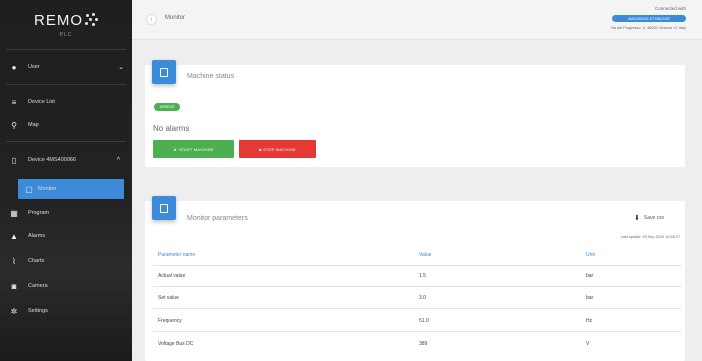  Describe the element at coordinates (66, 125) in the screenshot. I see `sidebar-item-map: ⚲ Map` at that location.